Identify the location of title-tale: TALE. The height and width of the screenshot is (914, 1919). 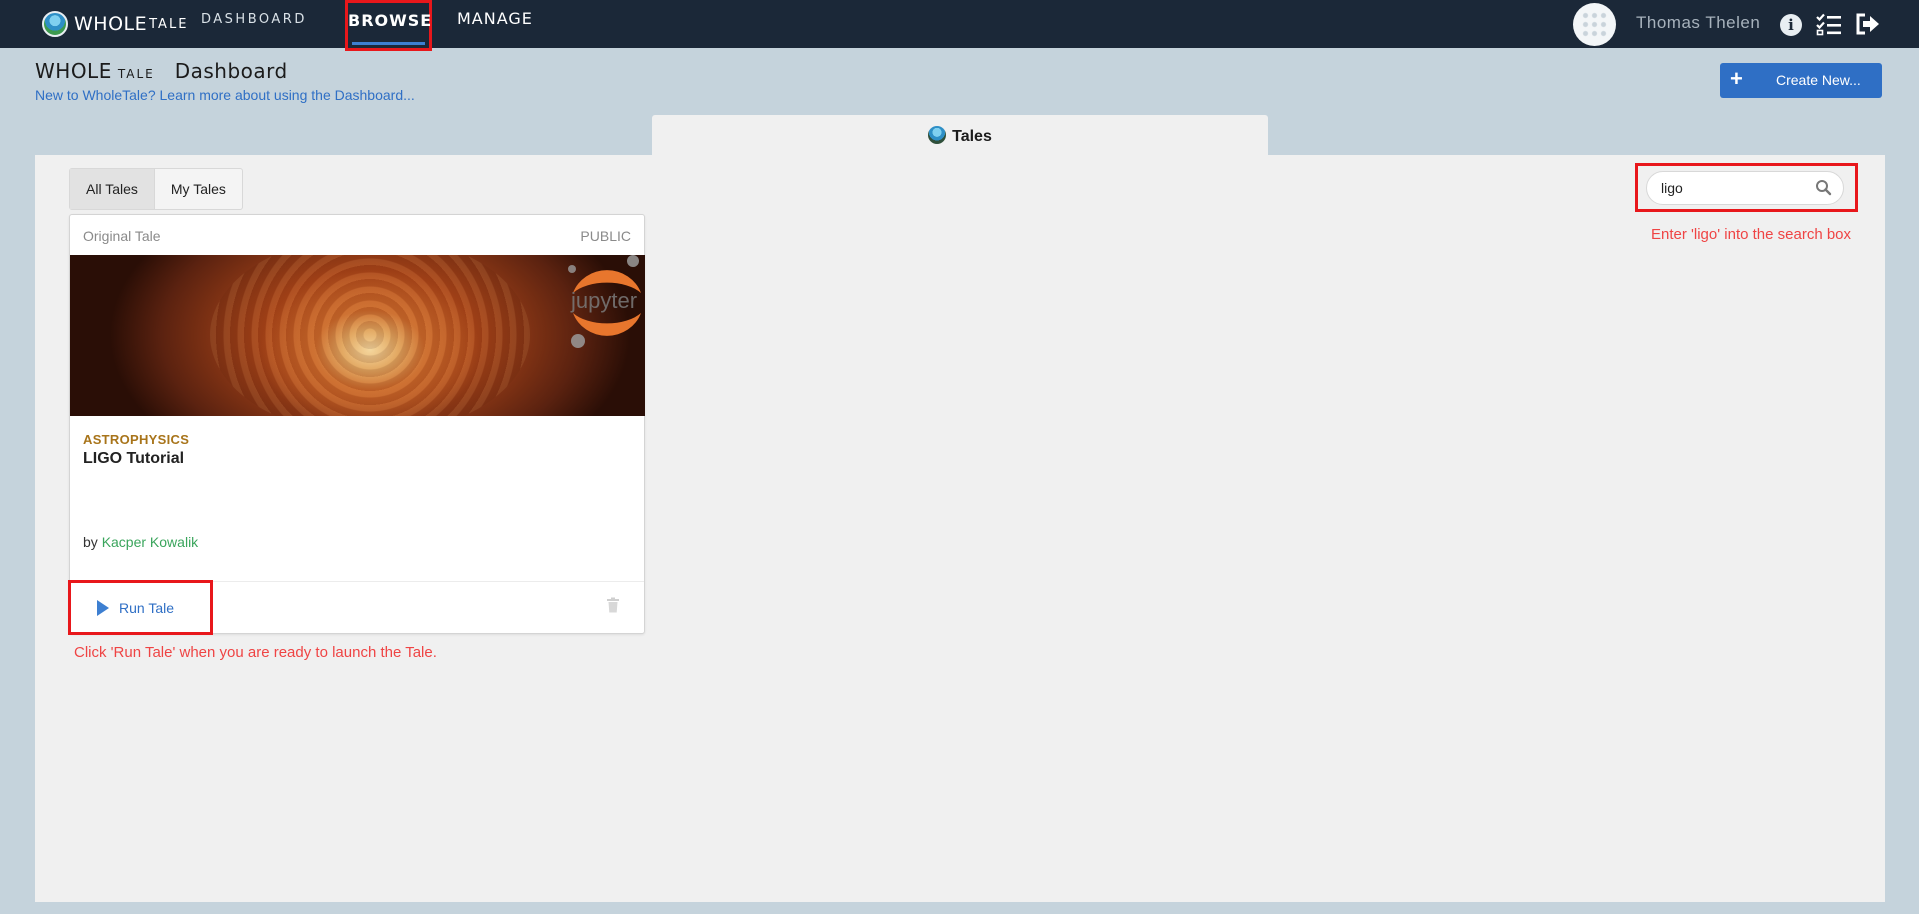
(136, 74).